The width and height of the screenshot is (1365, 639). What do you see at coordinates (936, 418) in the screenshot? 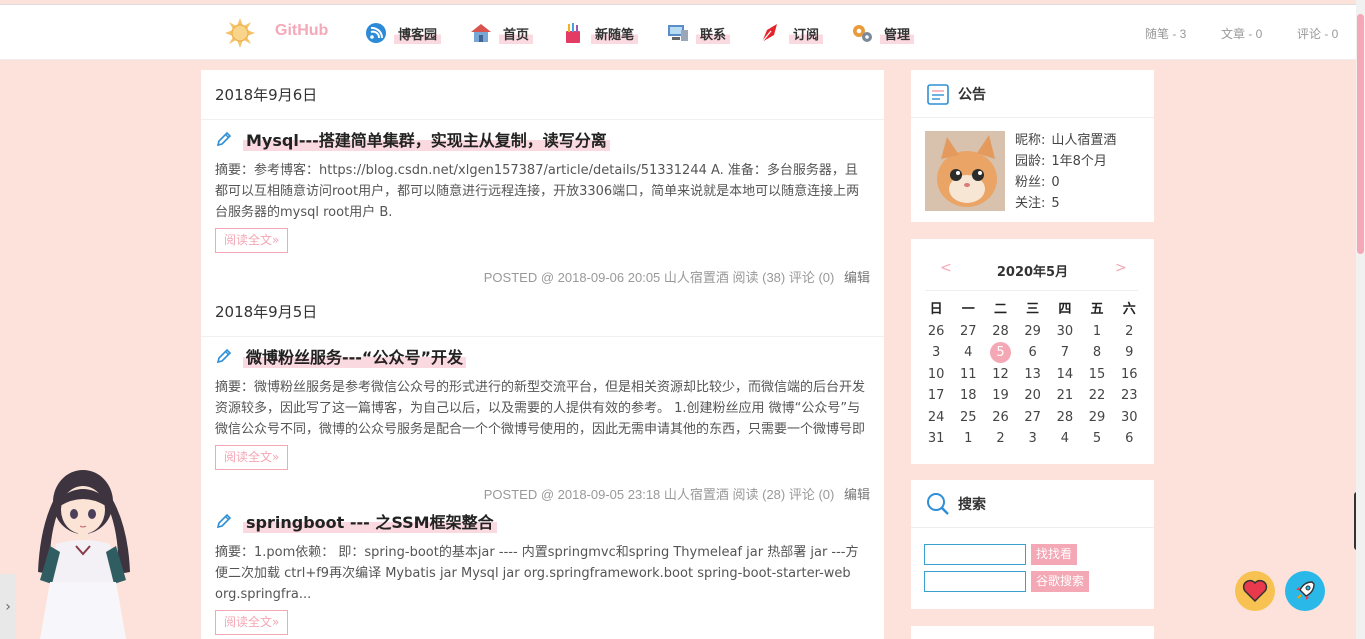
I see `calendar-day: 24` at bounding box center [936, 418].